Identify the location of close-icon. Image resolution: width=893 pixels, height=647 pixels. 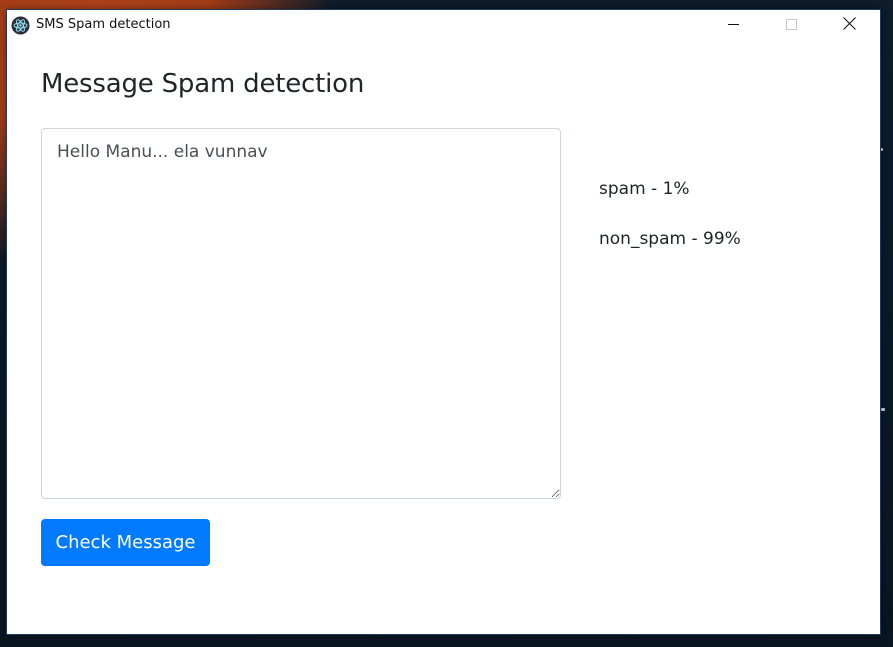
(849, 25).